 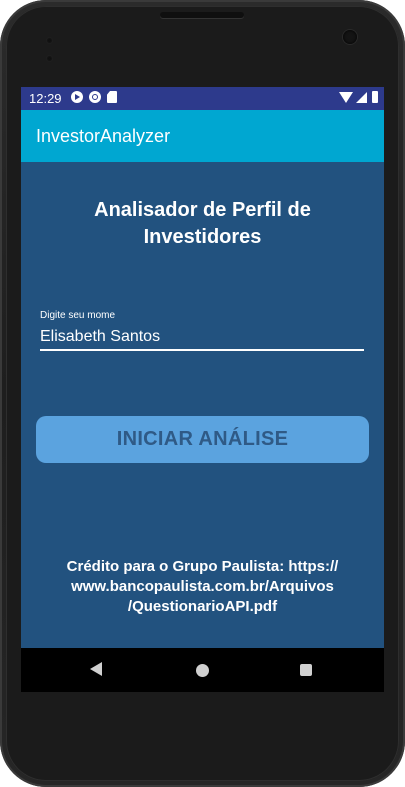 What do you see at coordinates (202, 210) in the screenshot?
I see `page-title-line-1: Analisador de Perfil de` at bounding box center [202, 210].